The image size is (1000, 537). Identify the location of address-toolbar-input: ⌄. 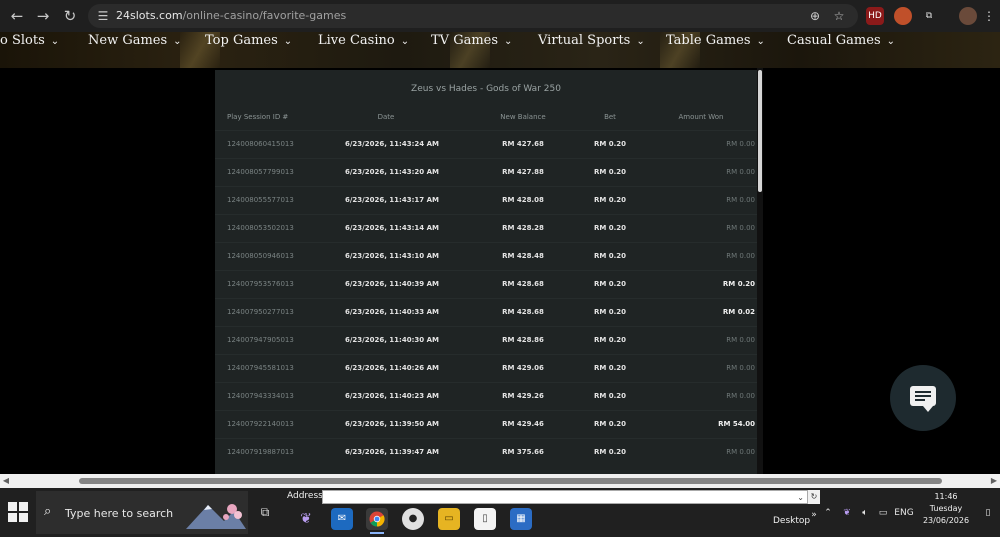
(565, 497).